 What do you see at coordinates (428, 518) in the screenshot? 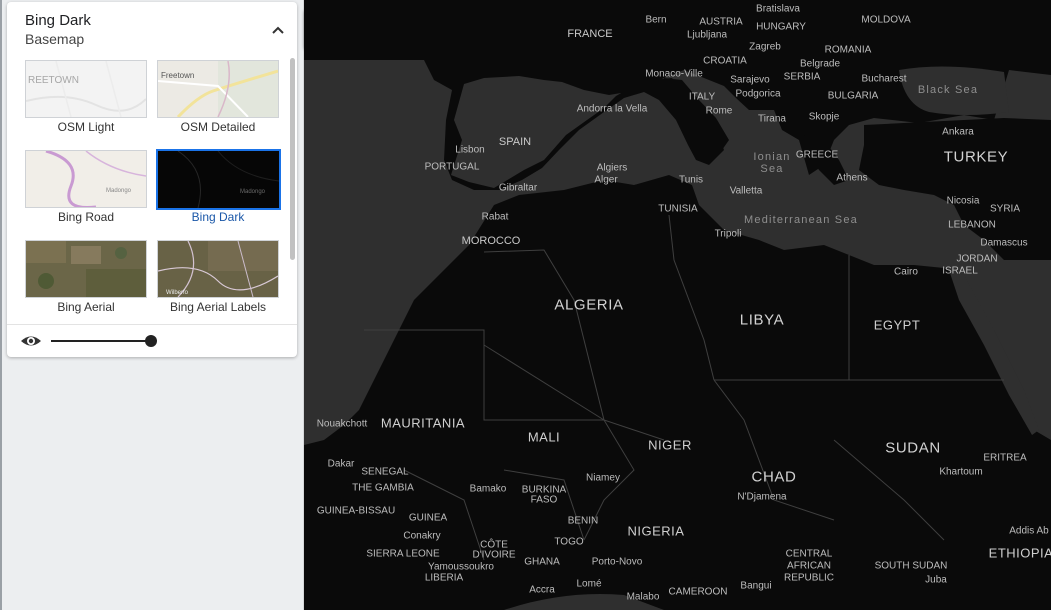
I see `map-label: GUINEA` at bounding box center [428, 518].